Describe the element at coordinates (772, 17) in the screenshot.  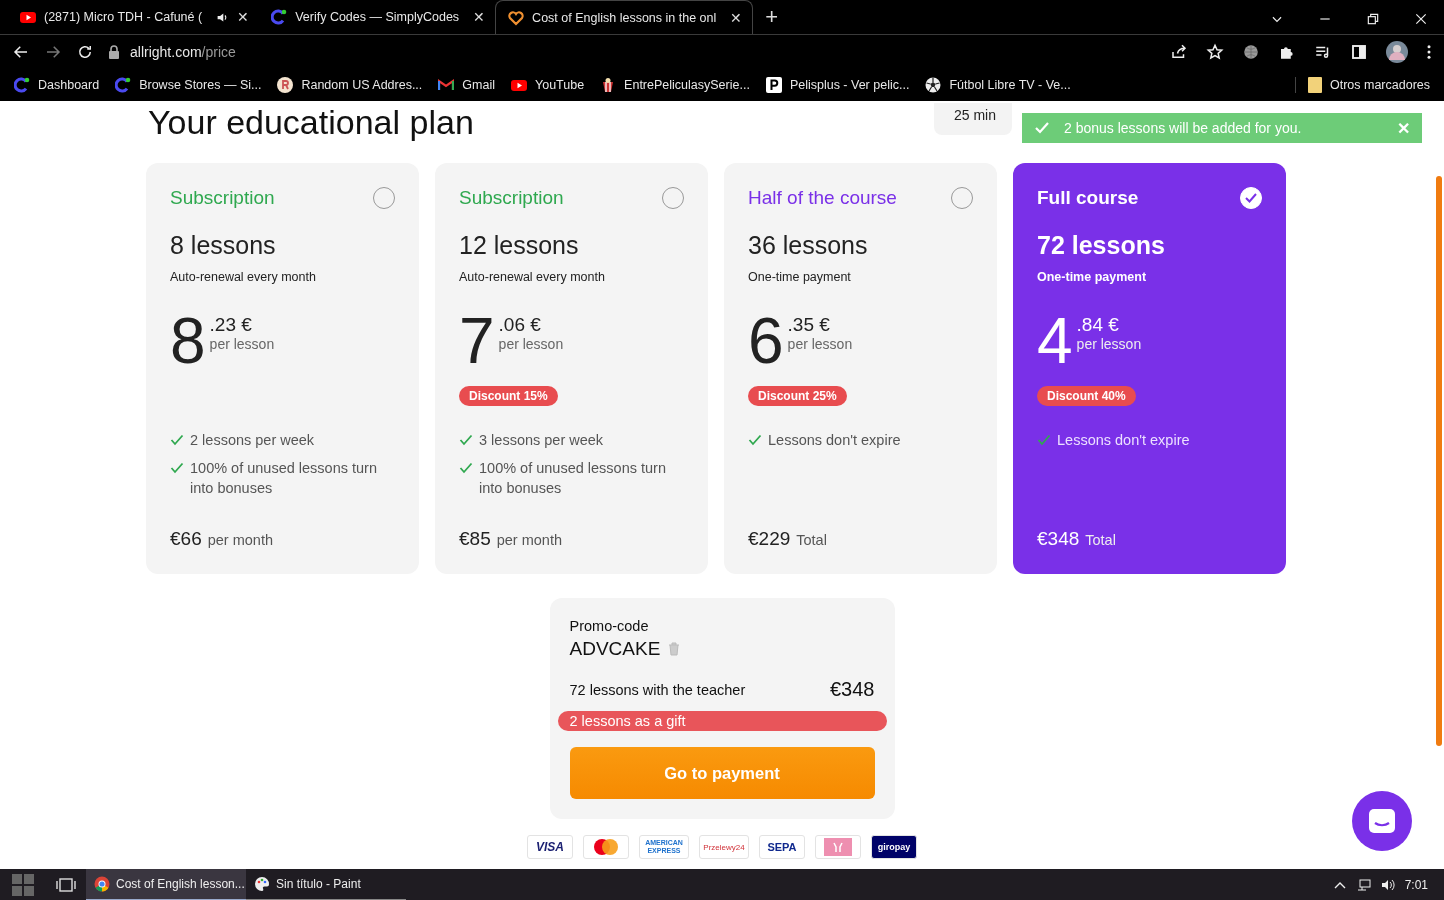
I see `new-tab-button: +` at that location.